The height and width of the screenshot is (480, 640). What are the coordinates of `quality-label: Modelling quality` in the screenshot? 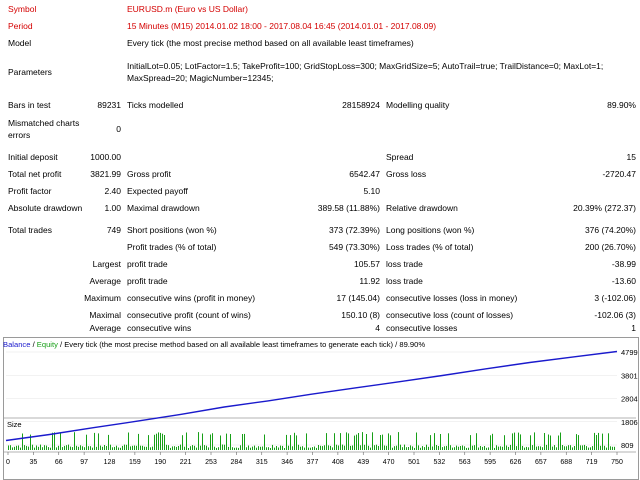 It's located at (418, 105).